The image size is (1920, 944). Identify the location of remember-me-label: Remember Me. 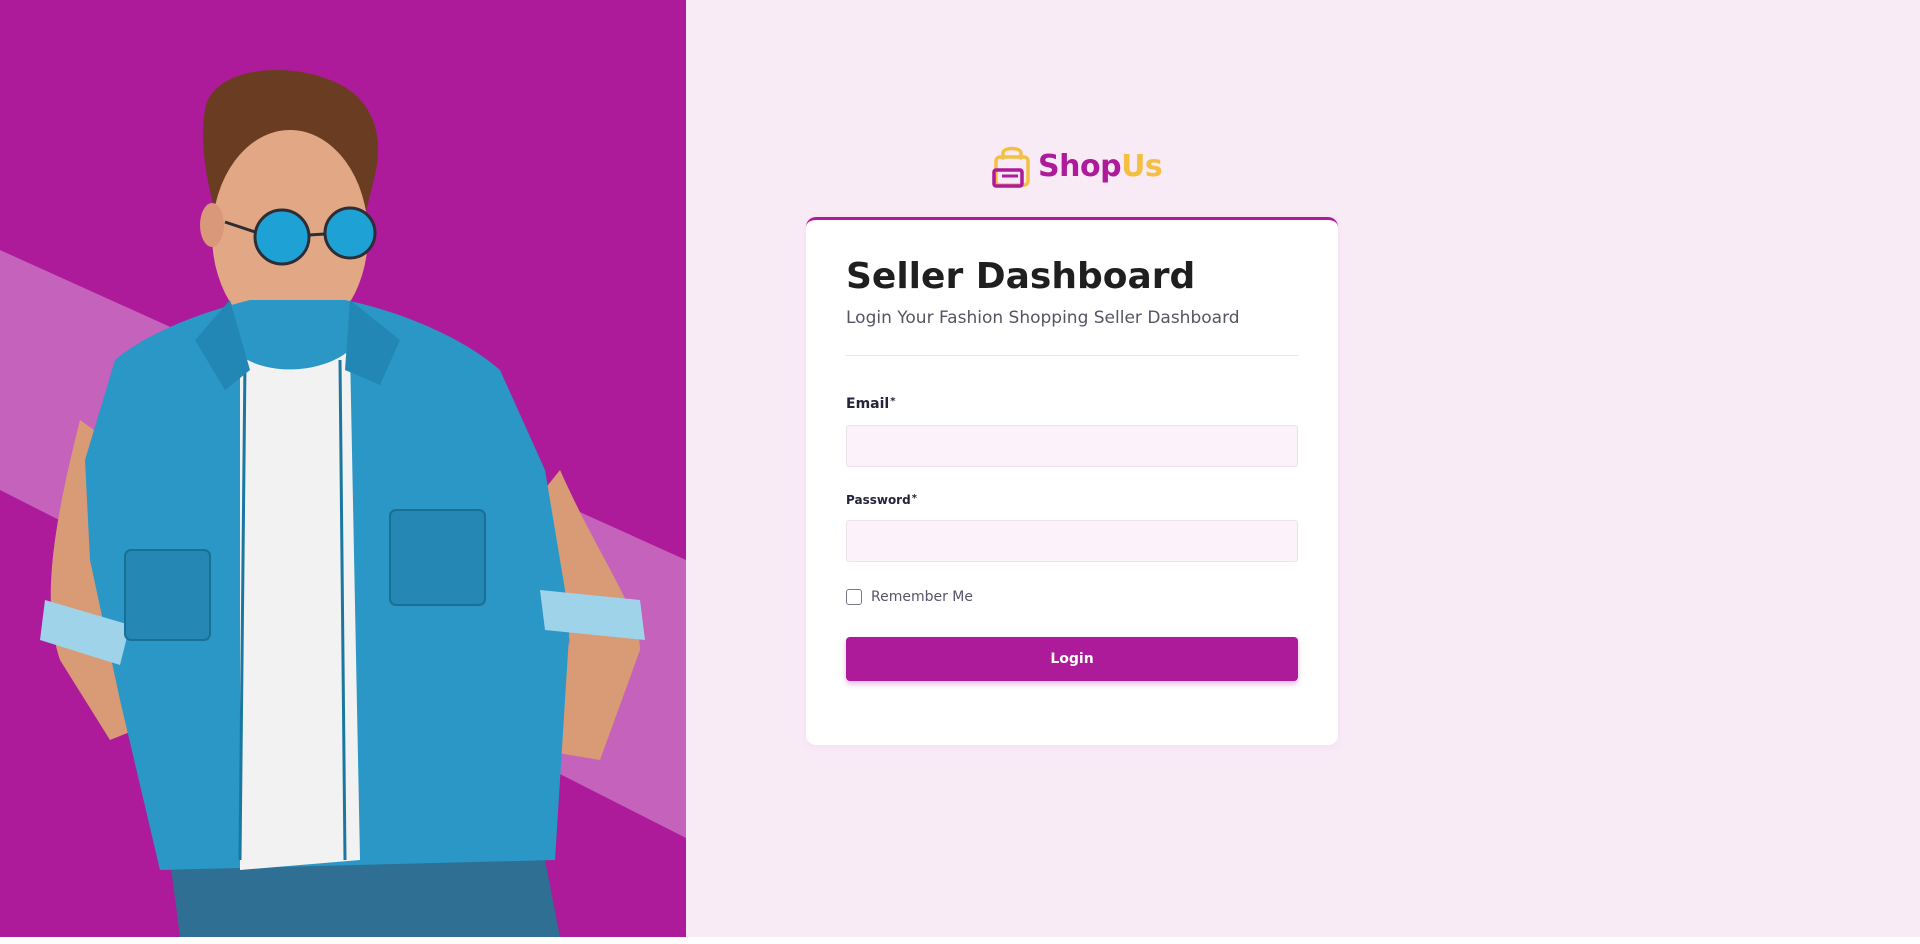
(922, 597).